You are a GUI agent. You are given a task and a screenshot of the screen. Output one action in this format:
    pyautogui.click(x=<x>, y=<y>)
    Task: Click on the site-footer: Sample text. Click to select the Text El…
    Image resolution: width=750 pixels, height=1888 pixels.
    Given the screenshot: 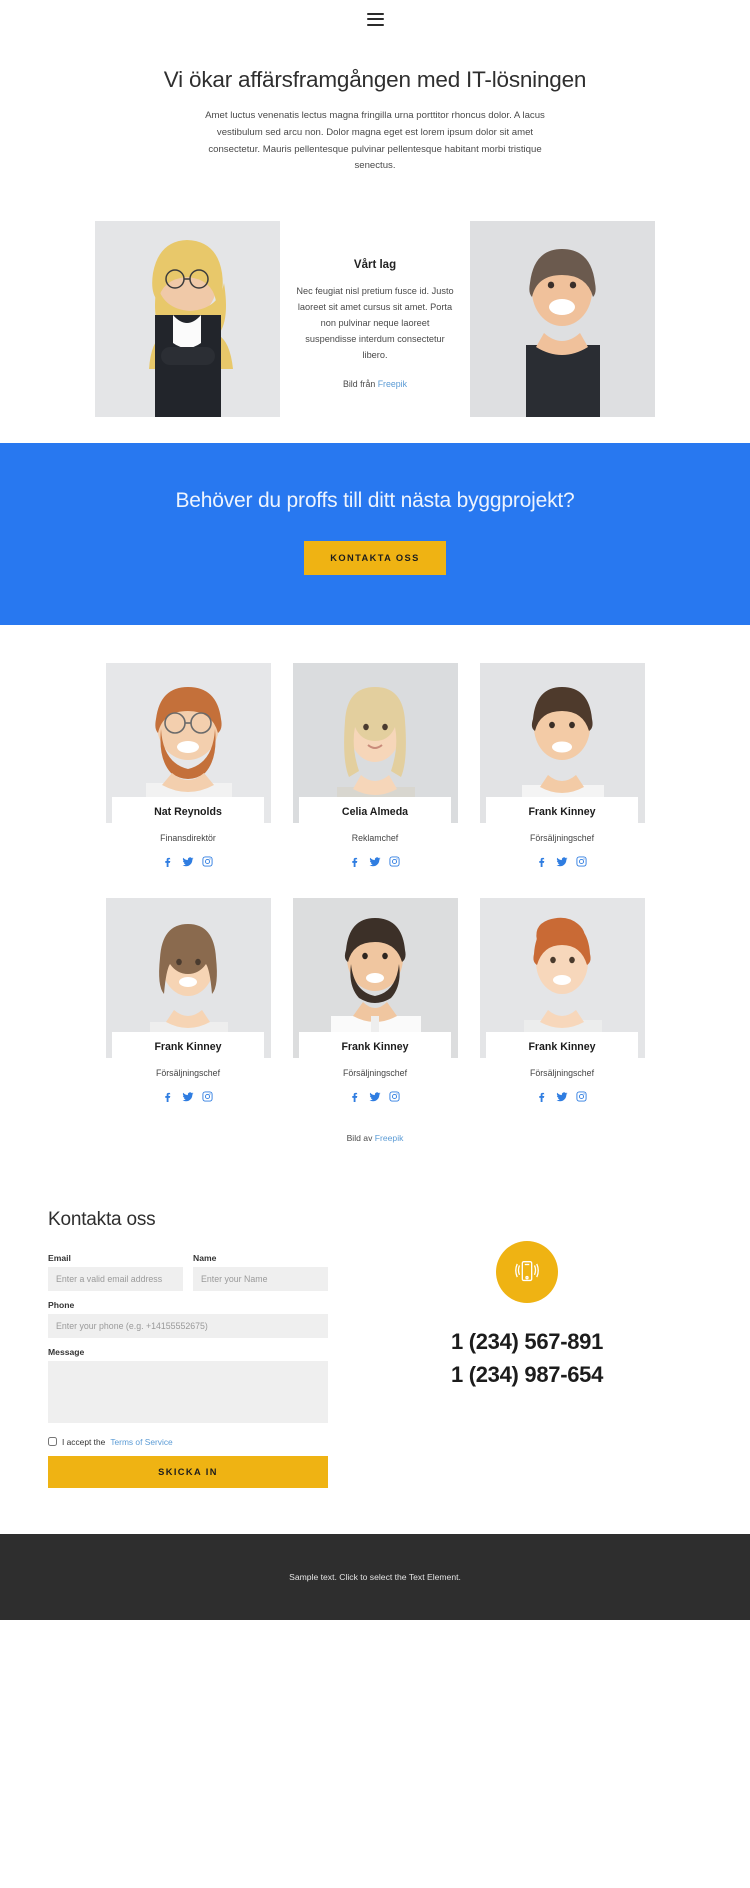 What is the action you would take?
    pyautogui.click(x=375, y=1576)
    